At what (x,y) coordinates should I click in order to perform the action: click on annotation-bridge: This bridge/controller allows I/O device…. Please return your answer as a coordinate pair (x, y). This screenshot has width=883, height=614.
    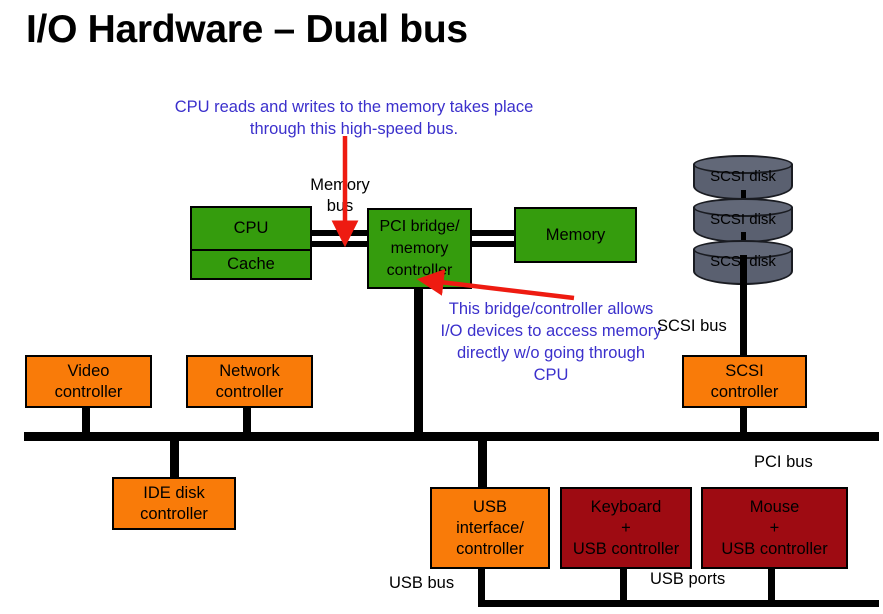
    Looking at the image, I should click on (551, 342).